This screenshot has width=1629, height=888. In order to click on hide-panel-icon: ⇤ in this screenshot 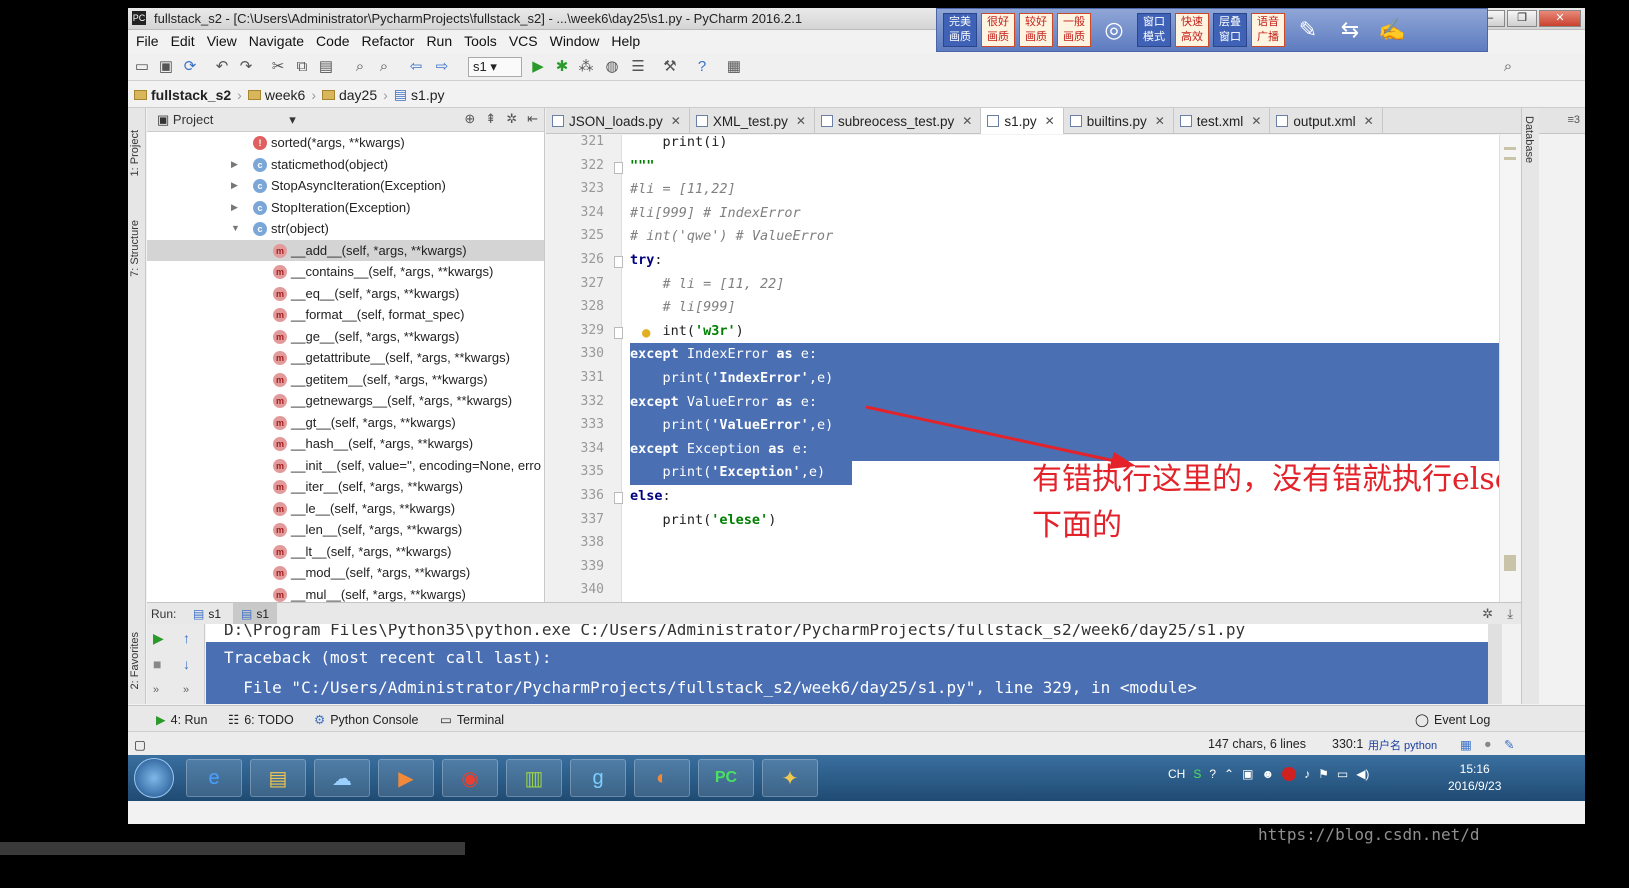, I will do `click(532, 119)`.